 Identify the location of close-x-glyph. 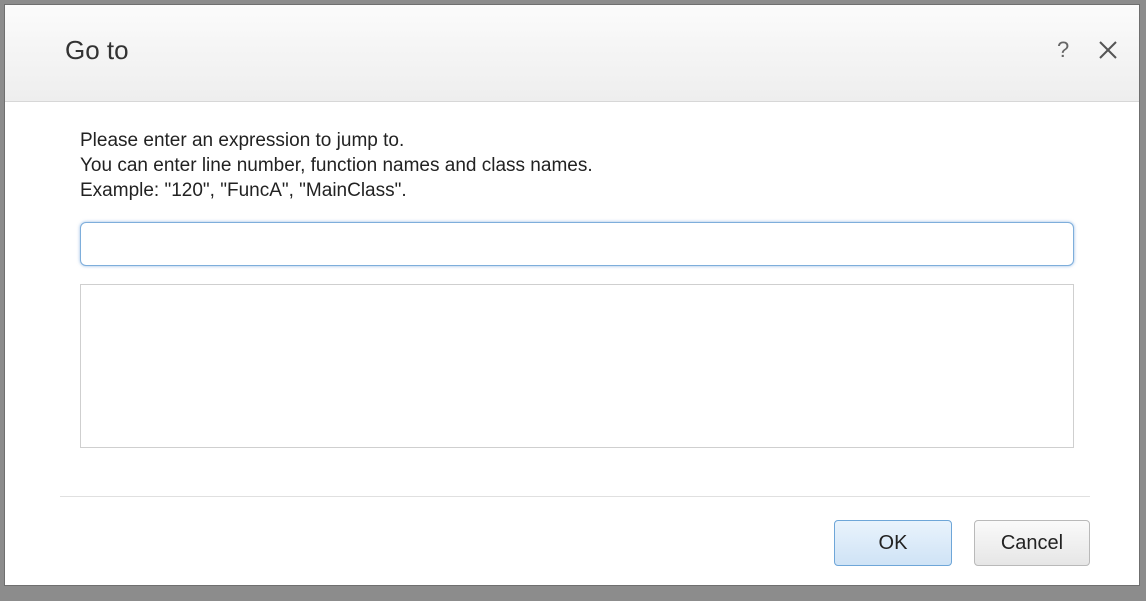
(1108, 50).